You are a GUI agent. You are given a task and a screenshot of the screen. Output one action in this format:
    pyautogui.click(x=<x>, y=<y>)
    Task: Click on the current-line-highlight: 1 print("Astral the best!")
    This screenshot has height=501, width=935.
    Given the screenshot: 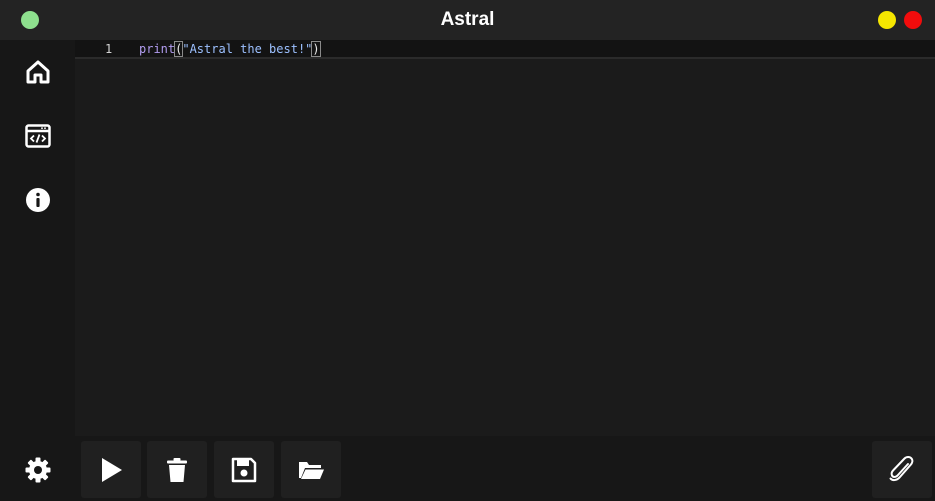 What is the action you would take?
    pyautogui.click(x=505, y=49)
    